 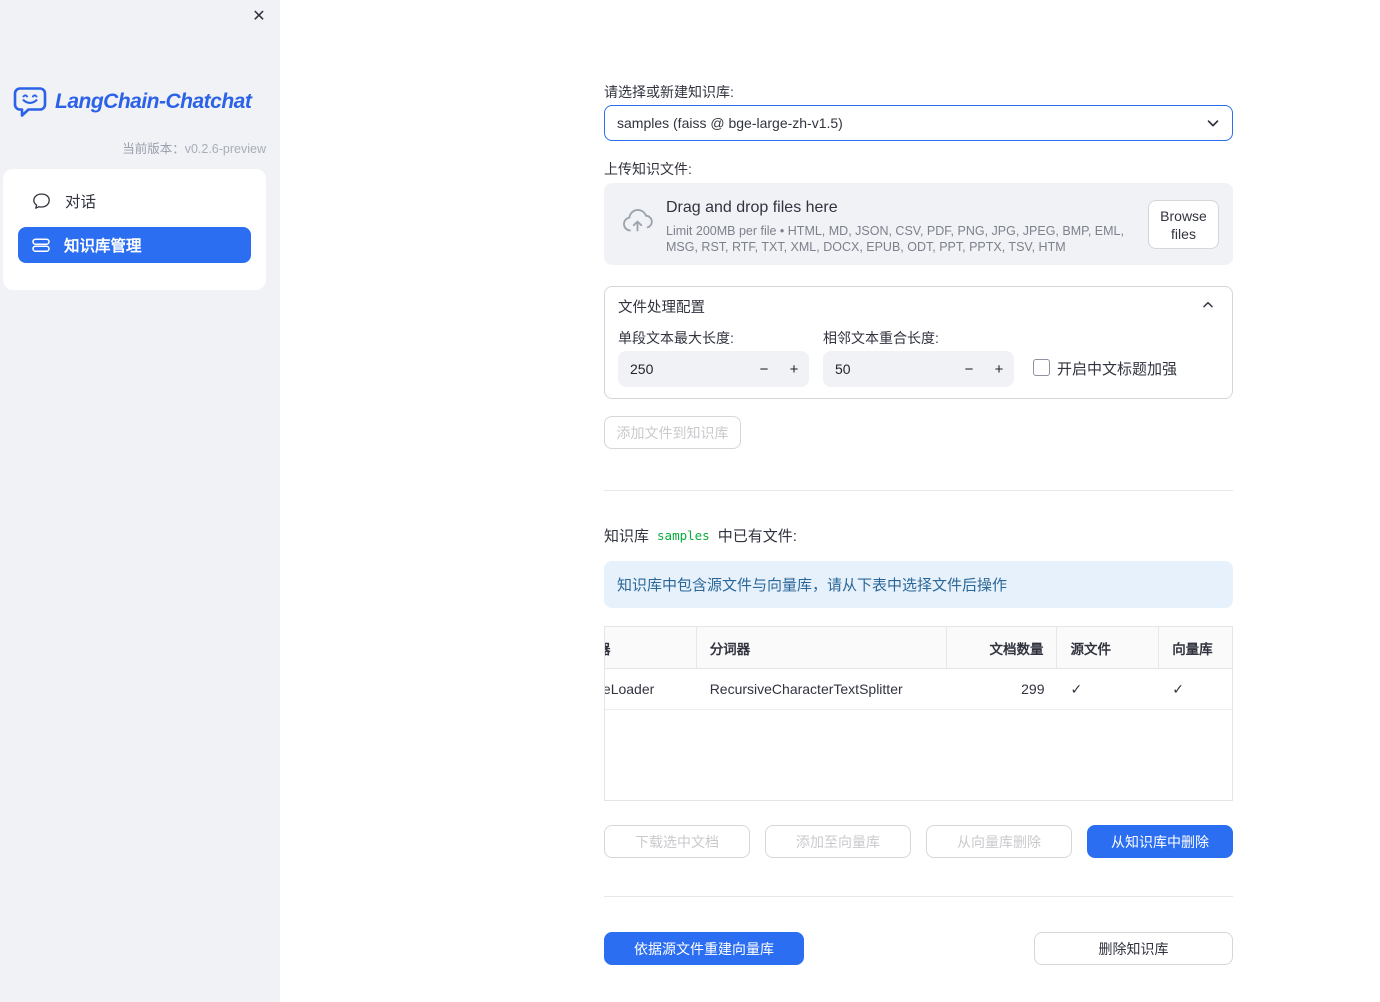 I want to click on cell-loader: UnstructuredFileLoader, so click(x=630, y=689).